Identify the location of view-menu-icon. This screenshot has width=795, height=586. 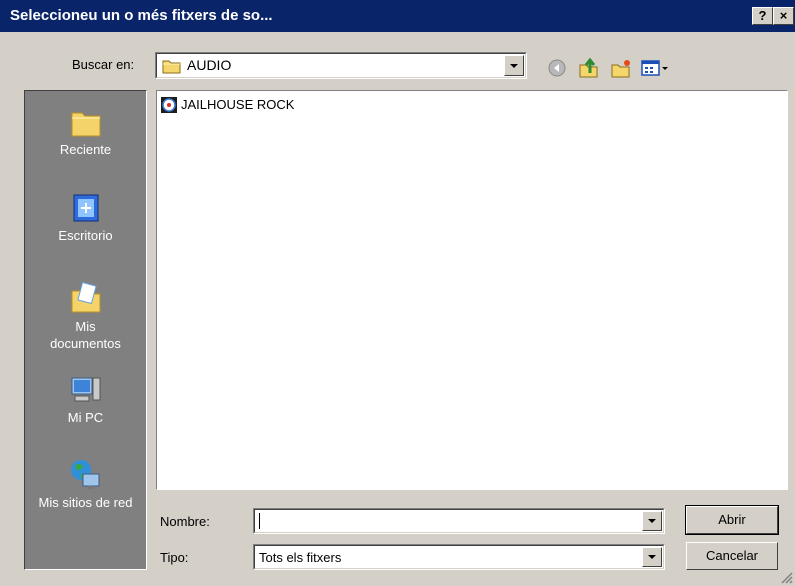
(655, 68).